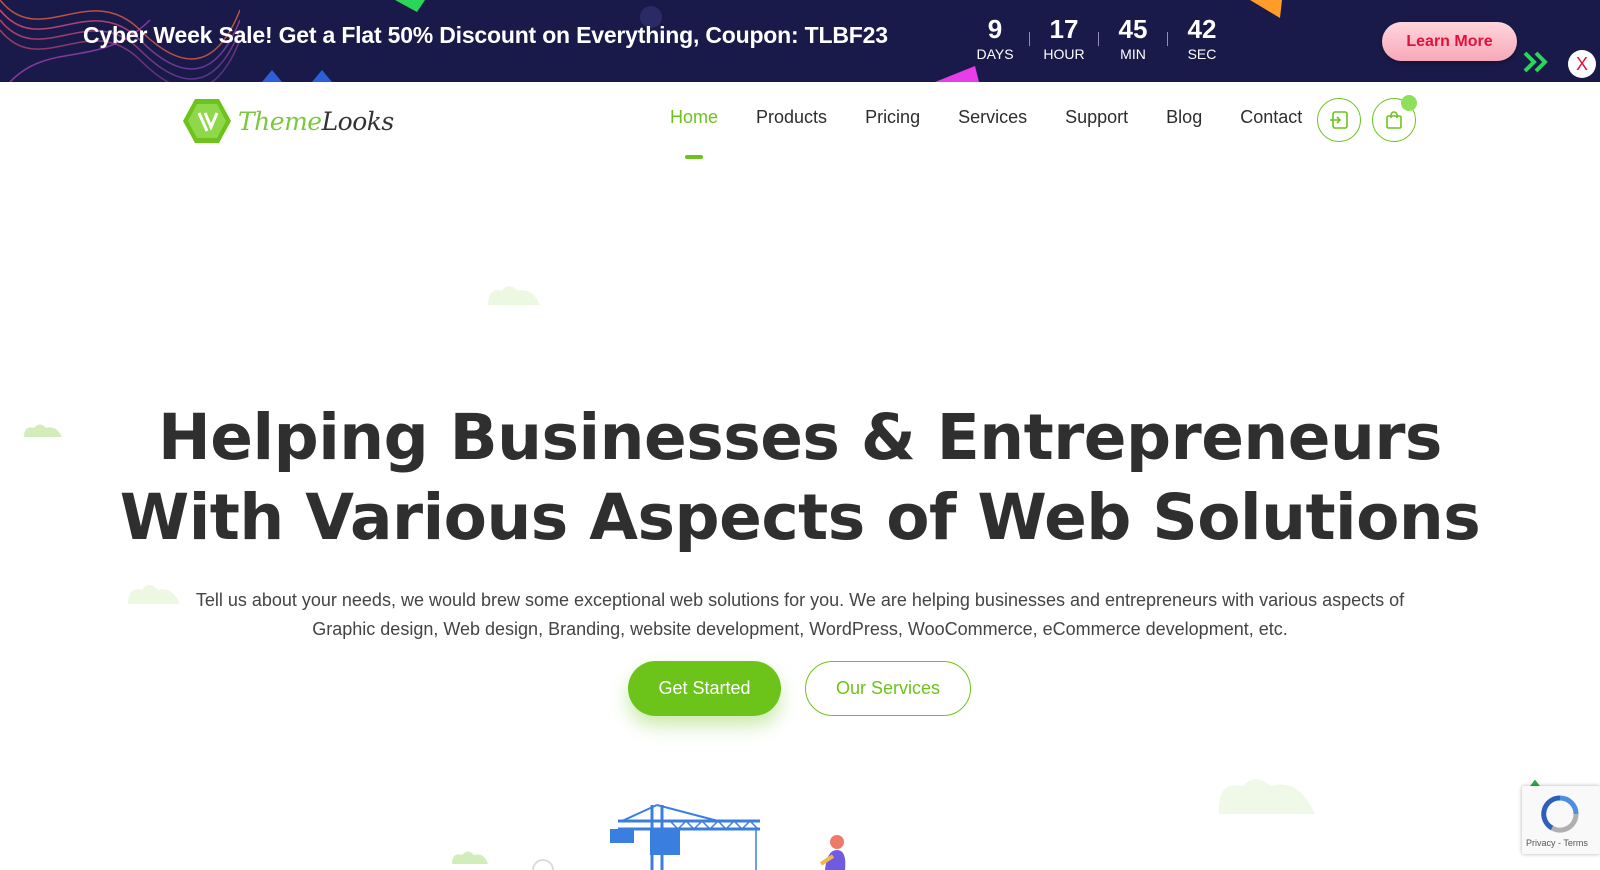  I want to click on recaptcha-badge: Privacy - Terms, so click(1561, 820).